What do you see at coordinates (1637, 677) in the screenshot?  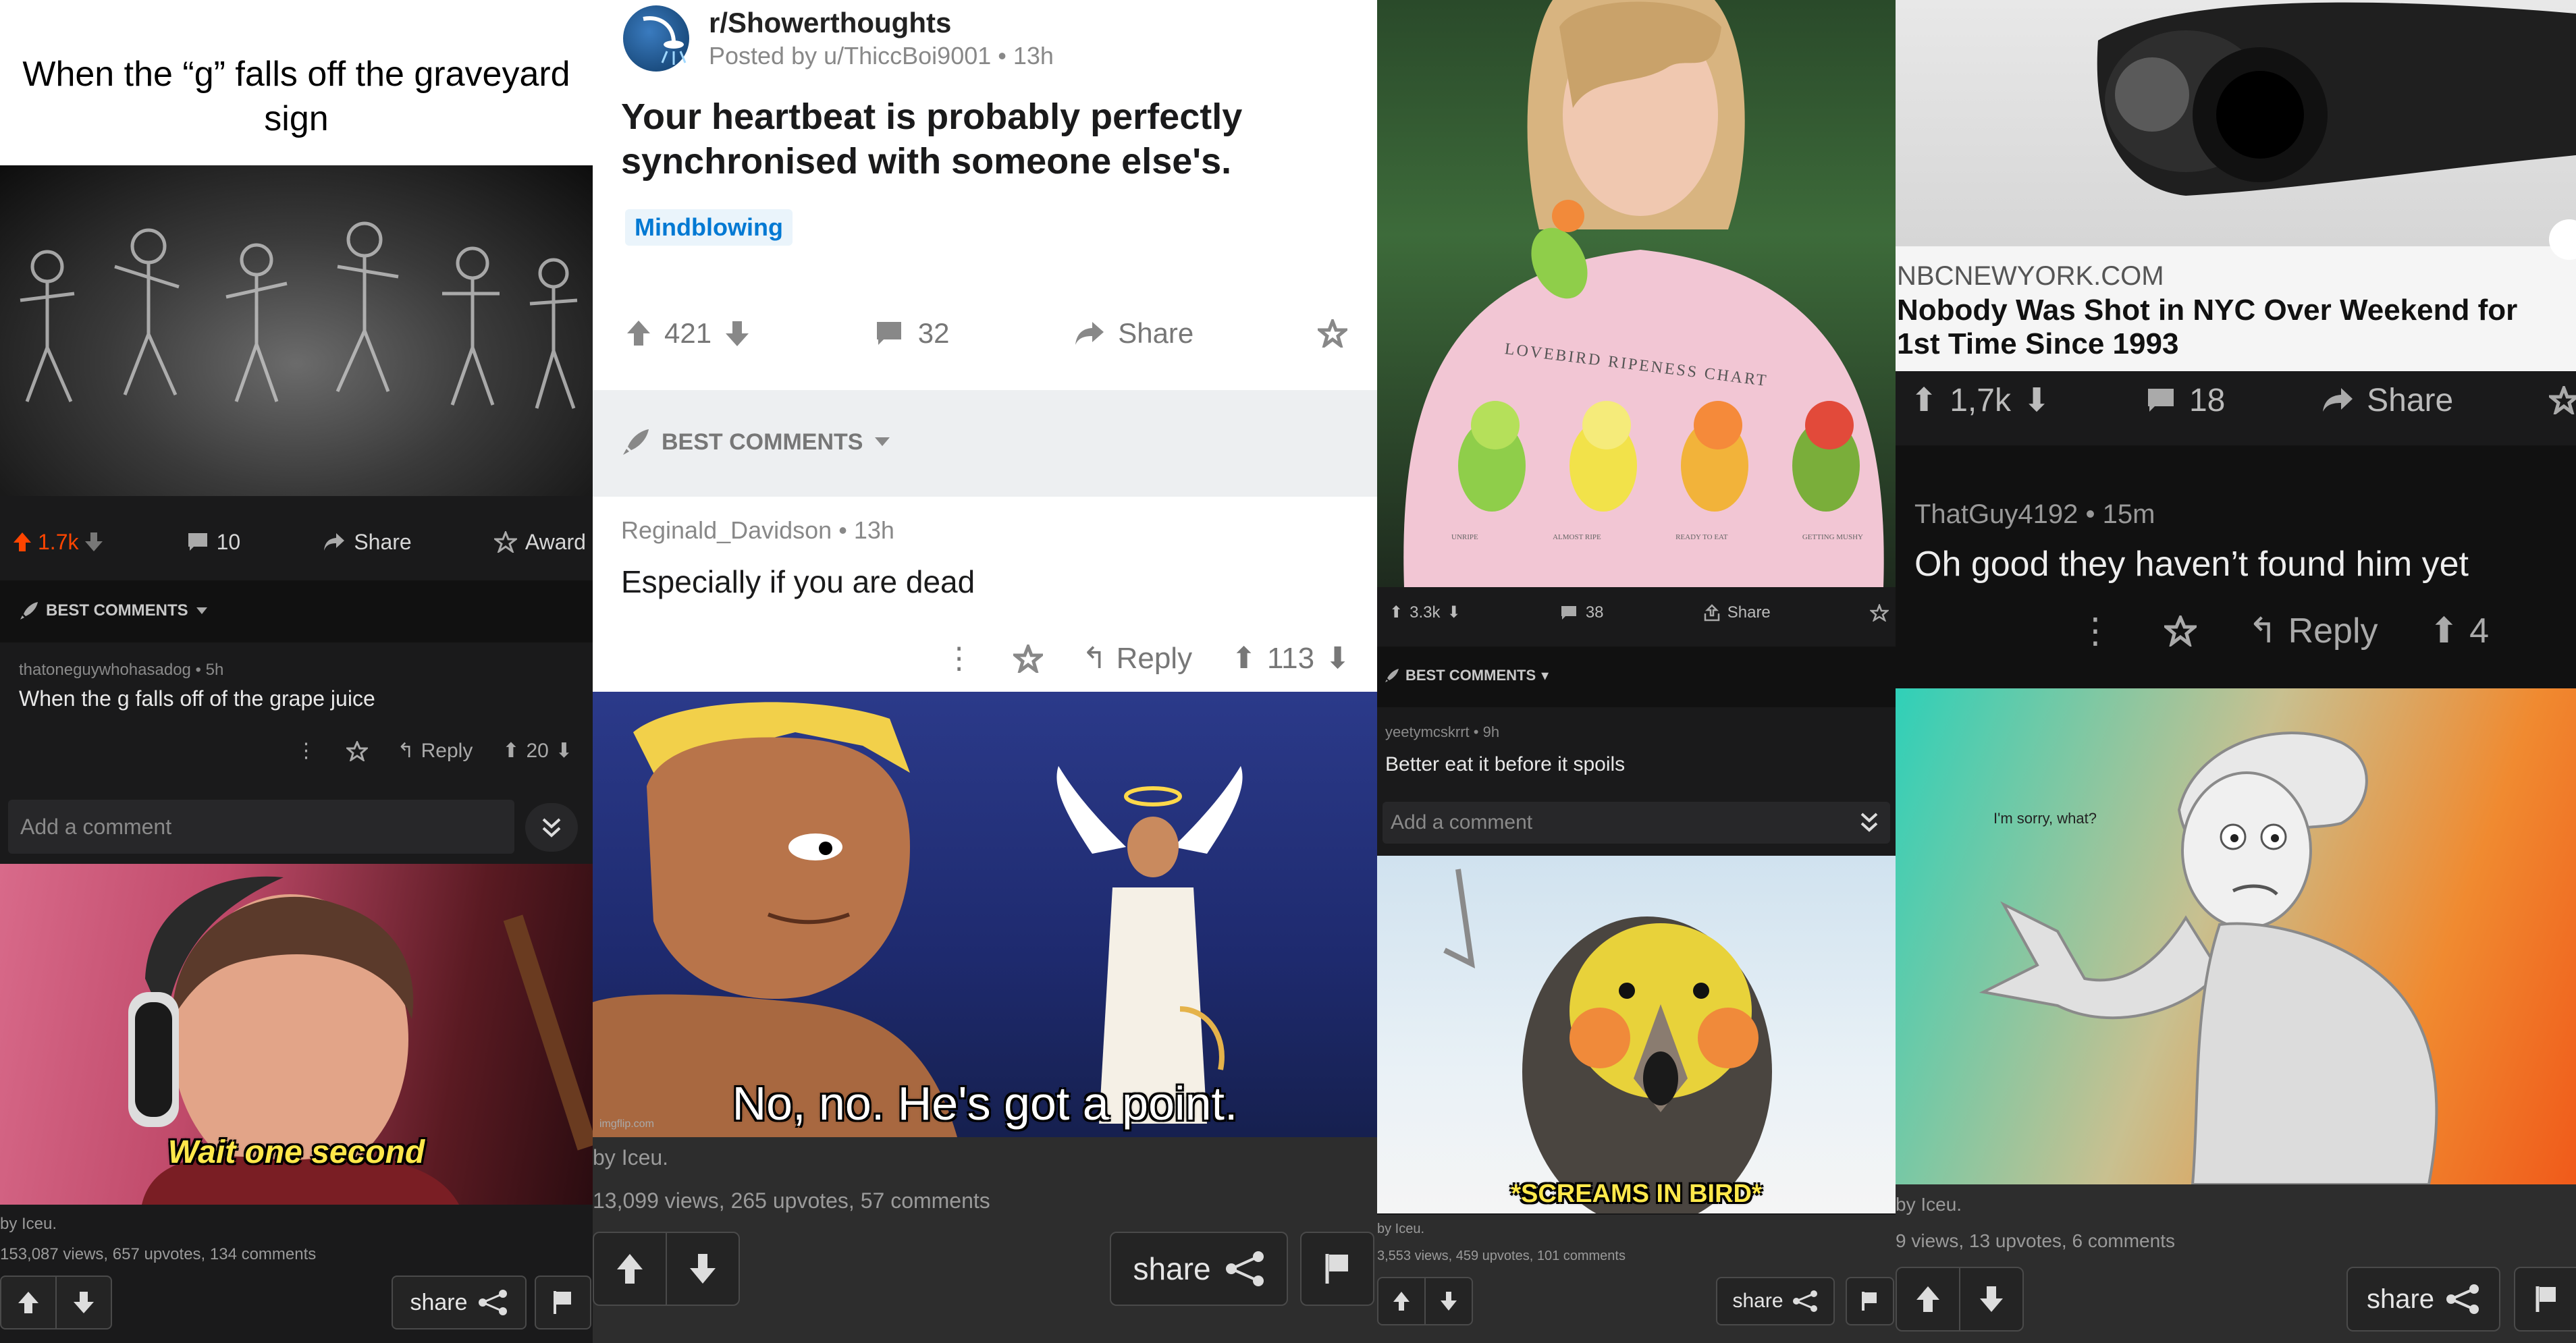 I see `best-comments-bar: BEST COMMENTS ▾` at bounding box center [1637, 677].